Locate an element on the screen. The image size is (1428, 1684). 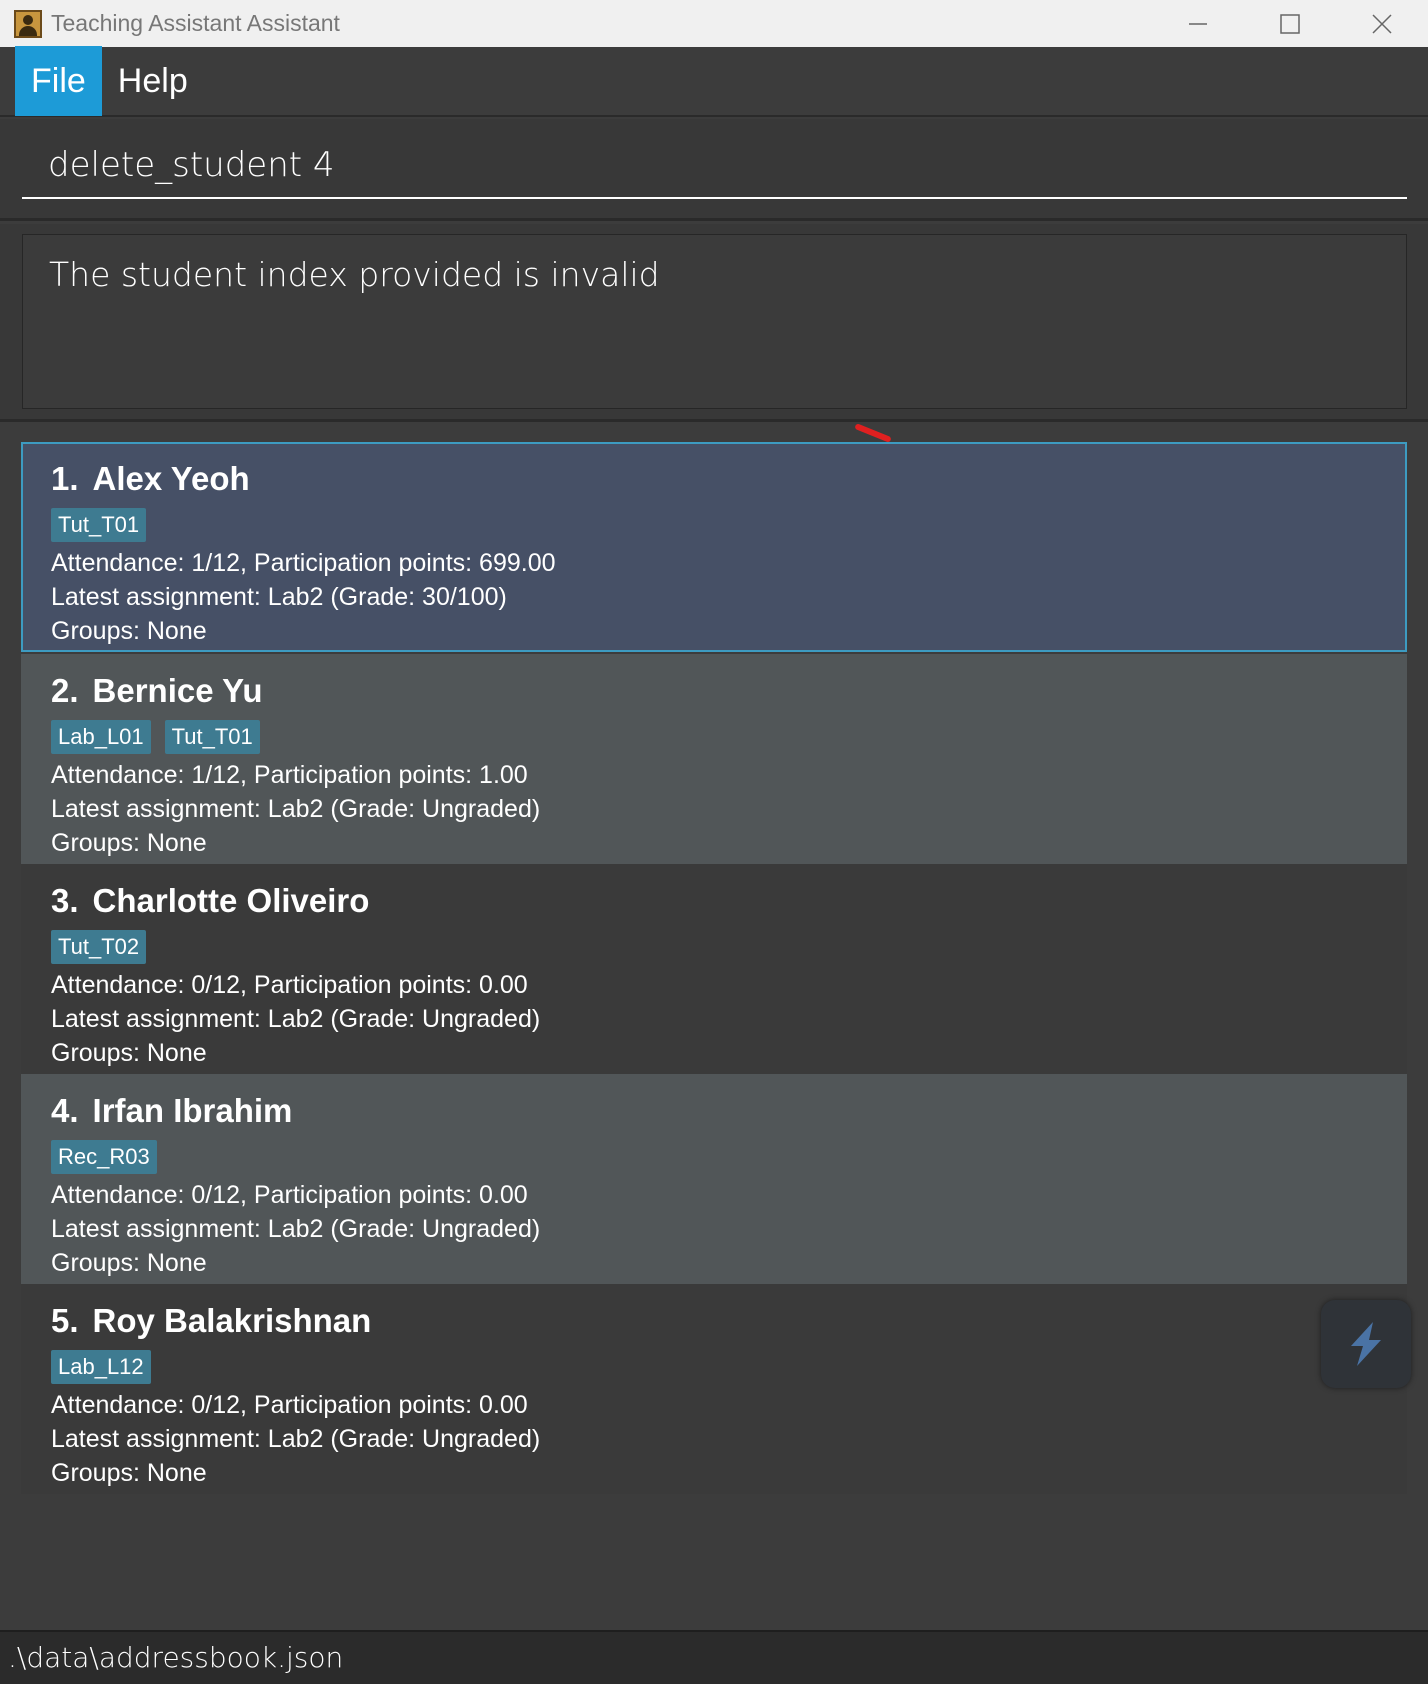
status-bar: .\data\addressbook.json is located at coordinates (714, 1657).